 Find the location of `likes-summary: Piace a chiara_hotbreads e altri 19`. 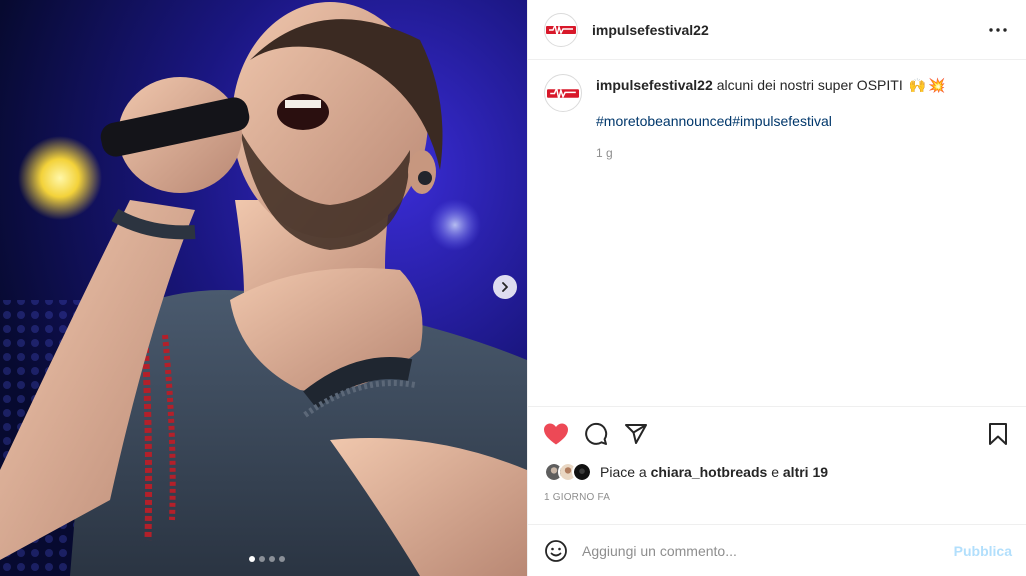

likes-summary: Piace a chiara_hotbreads e altri 19 is located at coordinates (777, 472).